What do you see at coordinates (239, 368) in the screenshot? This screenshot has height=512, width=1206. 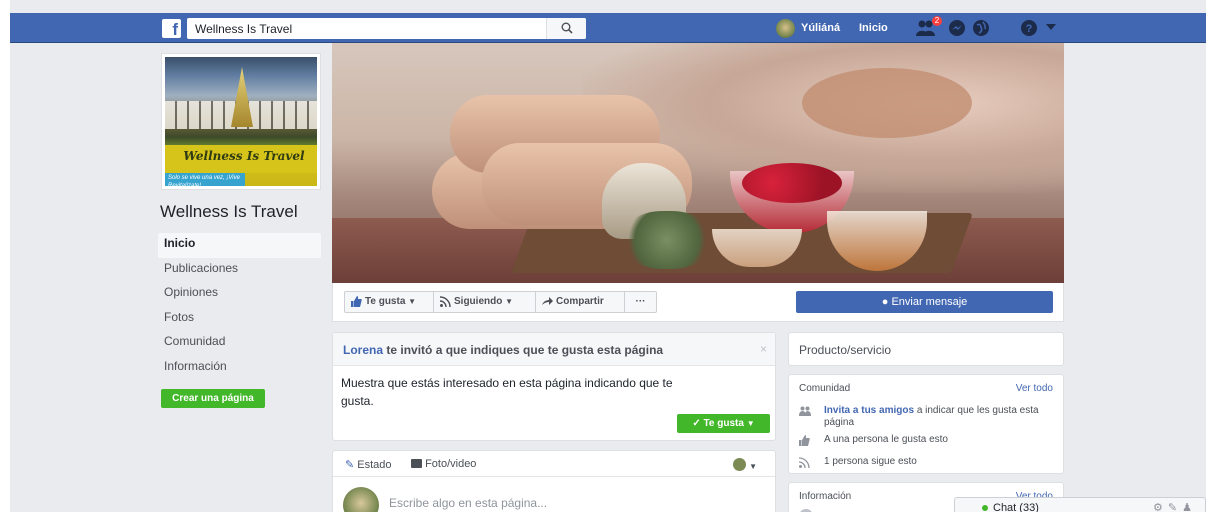 I see `nav-item-informacion: Información` at bounding box center [239, 368].